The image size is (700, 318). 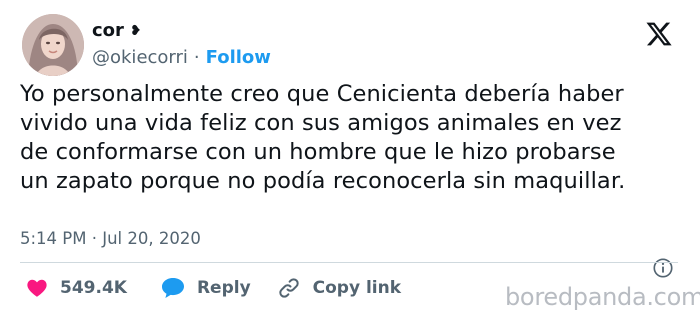 I want to click on follow-button: Follow, so click(x=238, y=57).